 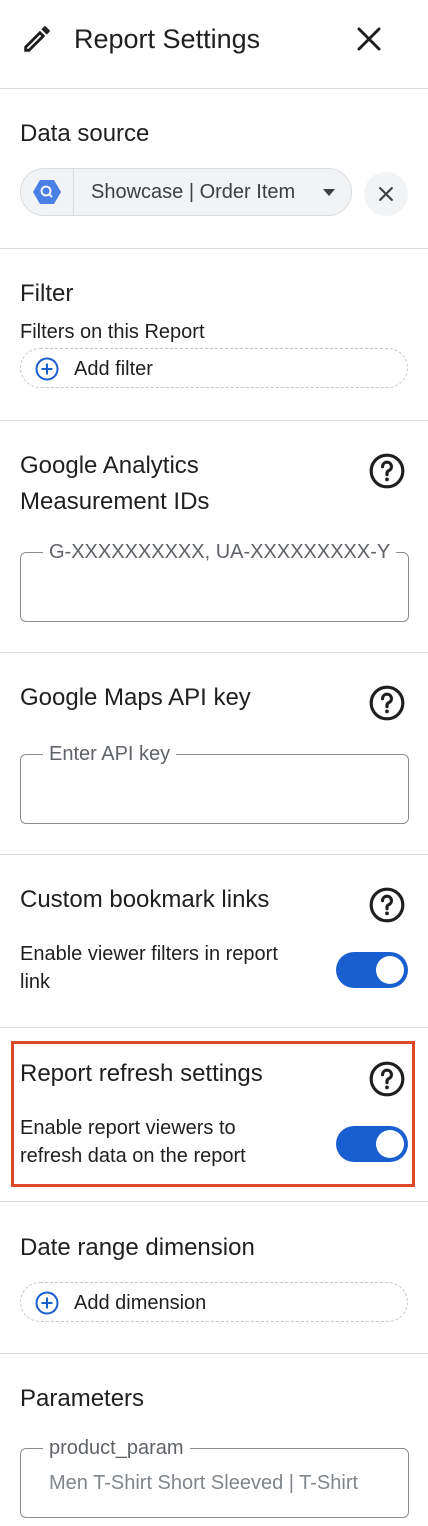 I want to click on bookmark-description-line2: link, so click(x=35, y=982).